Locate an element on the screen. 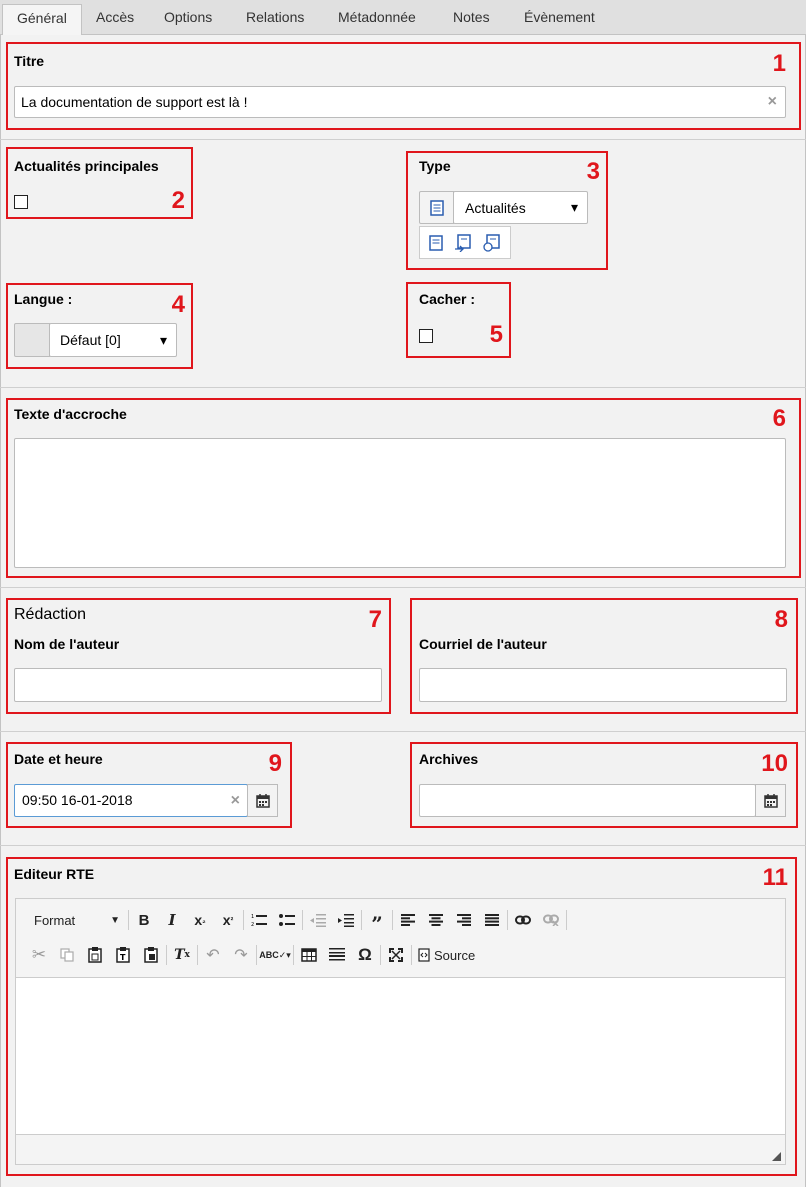 The height and width of the screenshot is (1187, 806). copy-icon is located at coordinates (67, 955).